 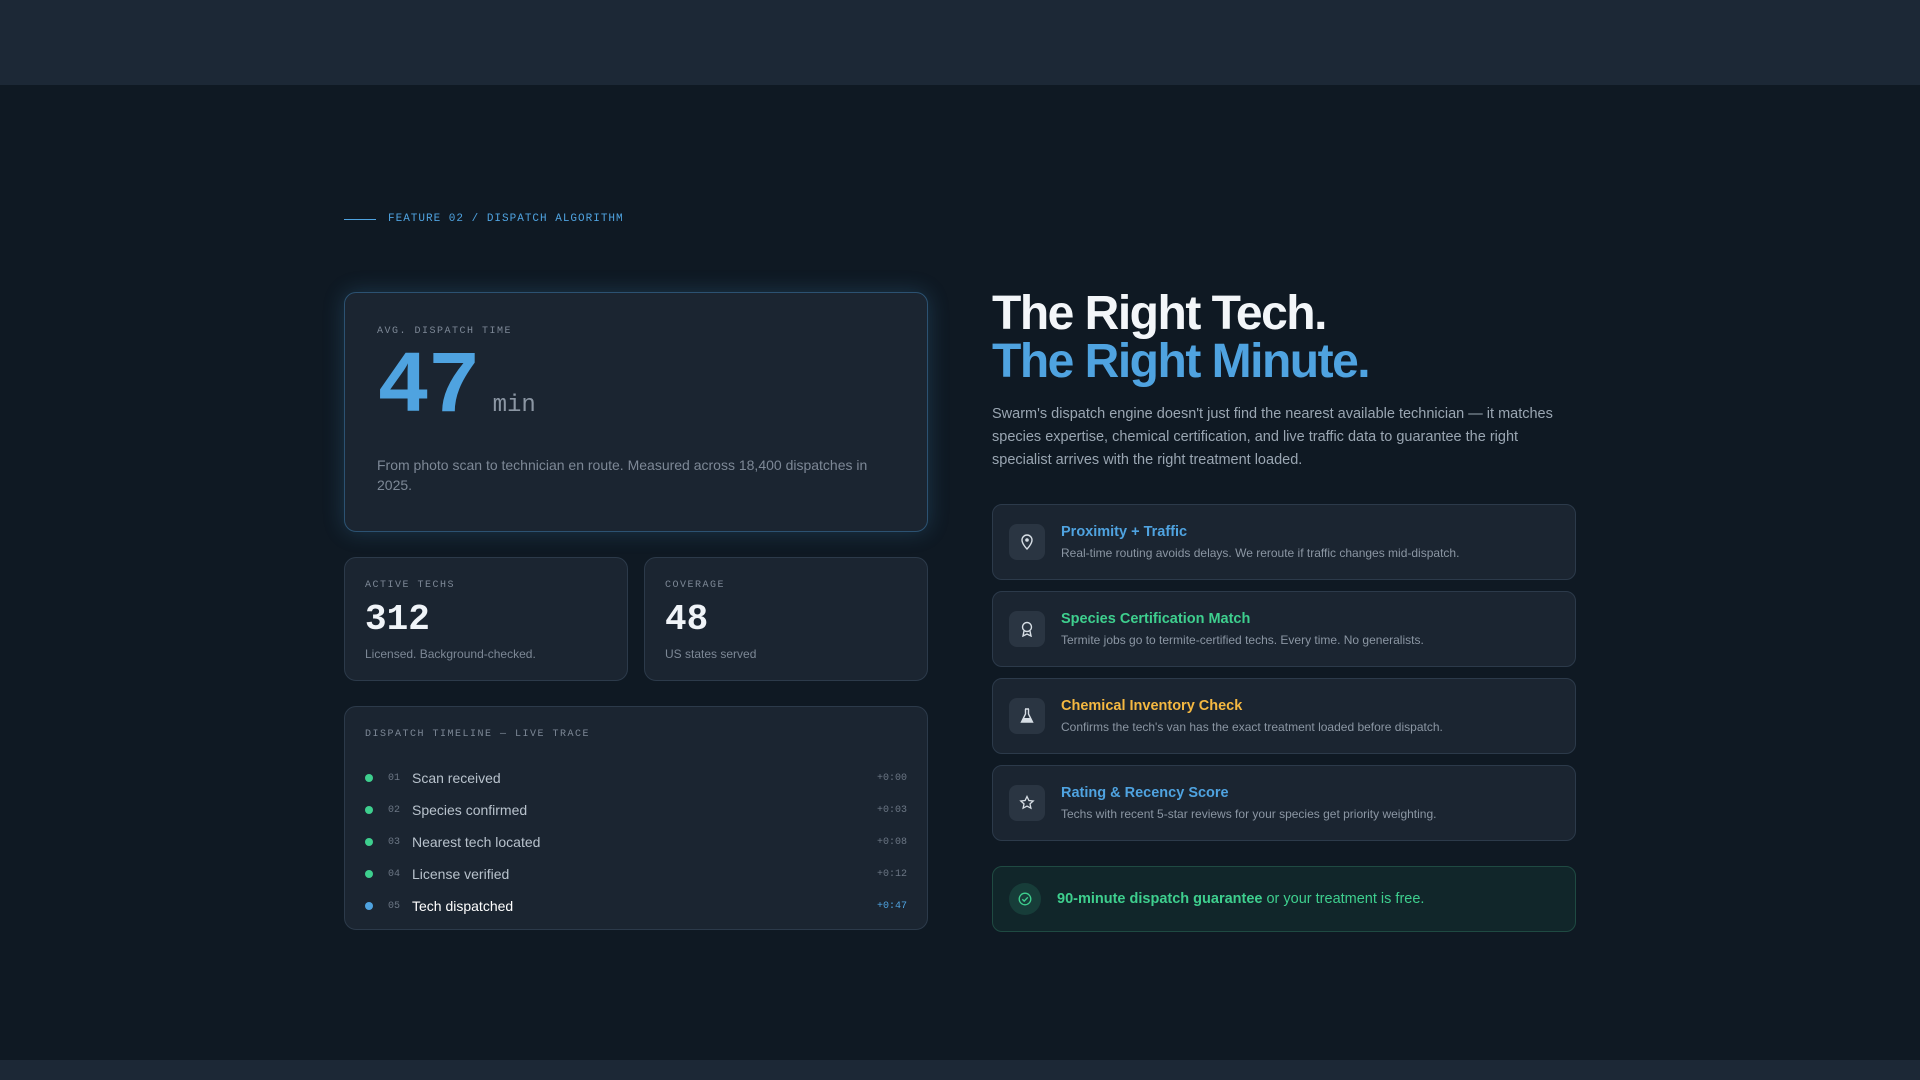 I want to click on status-dot-active, so click(x=369, y=906).